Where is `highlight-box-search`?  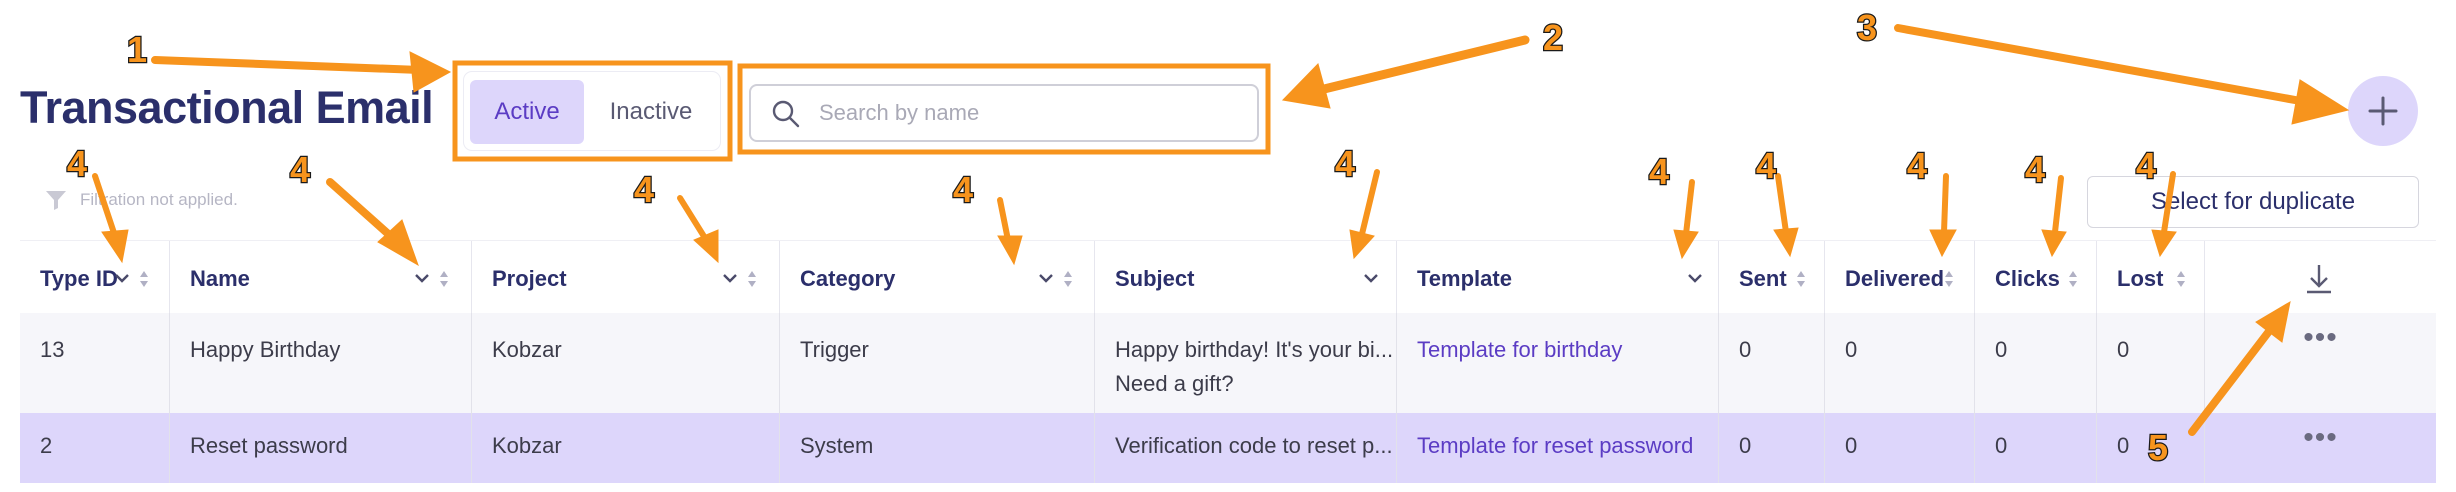 highlight-box-search is located at coordinates (1004, 109).